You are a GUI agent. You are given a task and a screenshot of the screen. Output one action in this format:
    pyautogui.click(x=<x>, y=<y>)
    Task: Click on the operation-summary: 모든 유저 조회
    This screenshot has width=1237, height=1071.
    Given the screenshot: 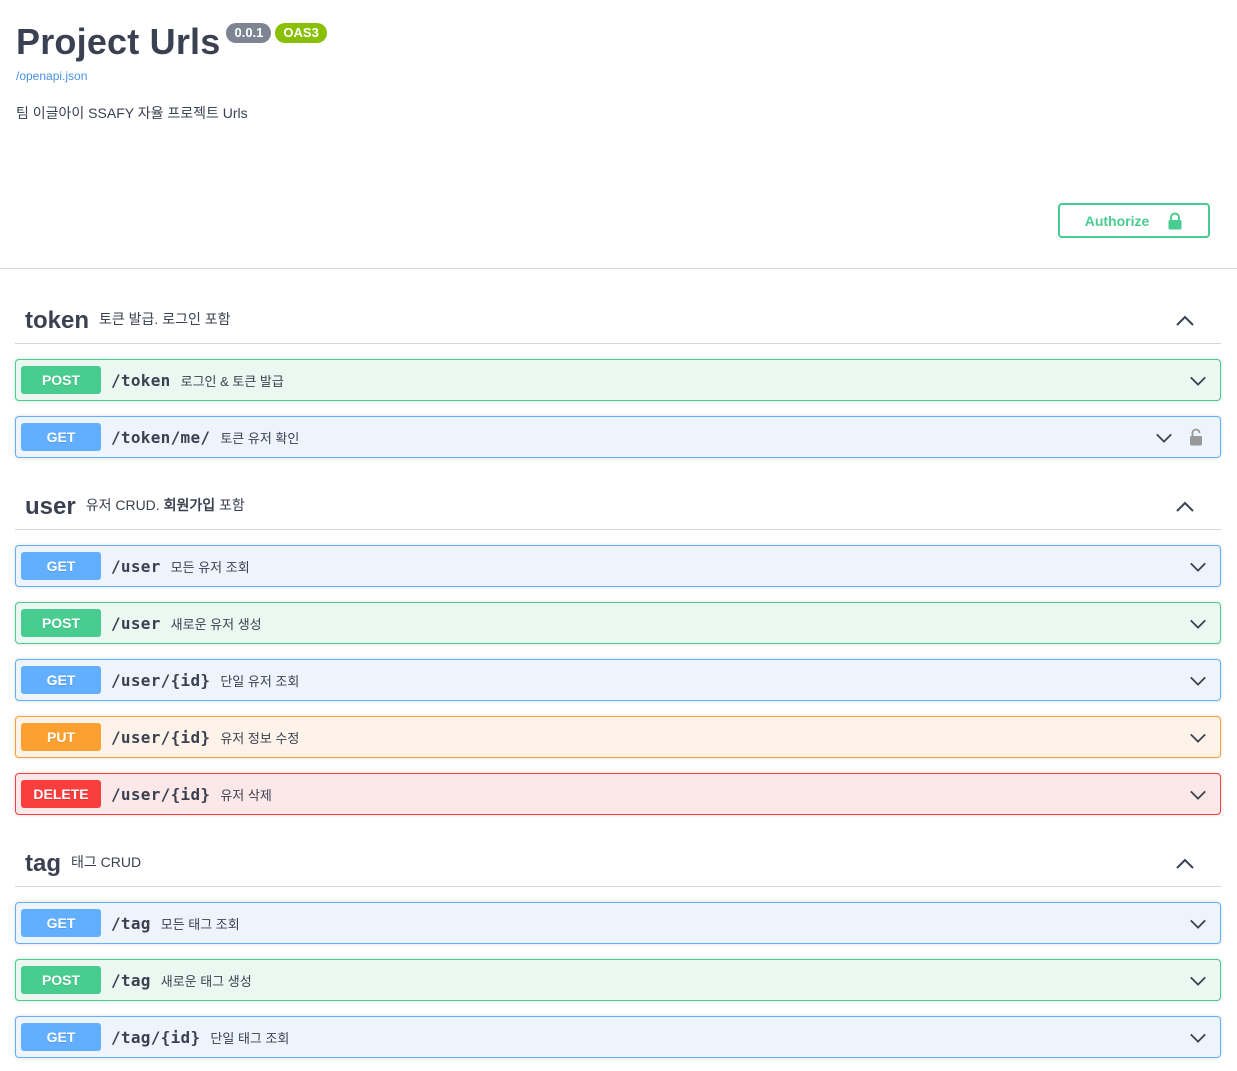 What is the action you would take?
    pyautogui.click(x=210, y=567)
    